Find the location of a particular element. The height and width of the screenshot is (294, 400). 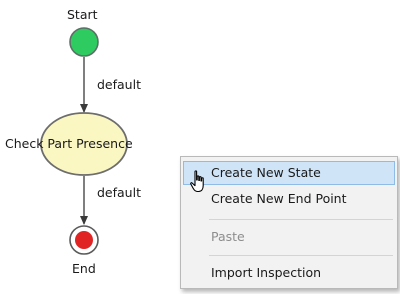

edge-state-to-end-label: default is located at coordinates (119, 192).